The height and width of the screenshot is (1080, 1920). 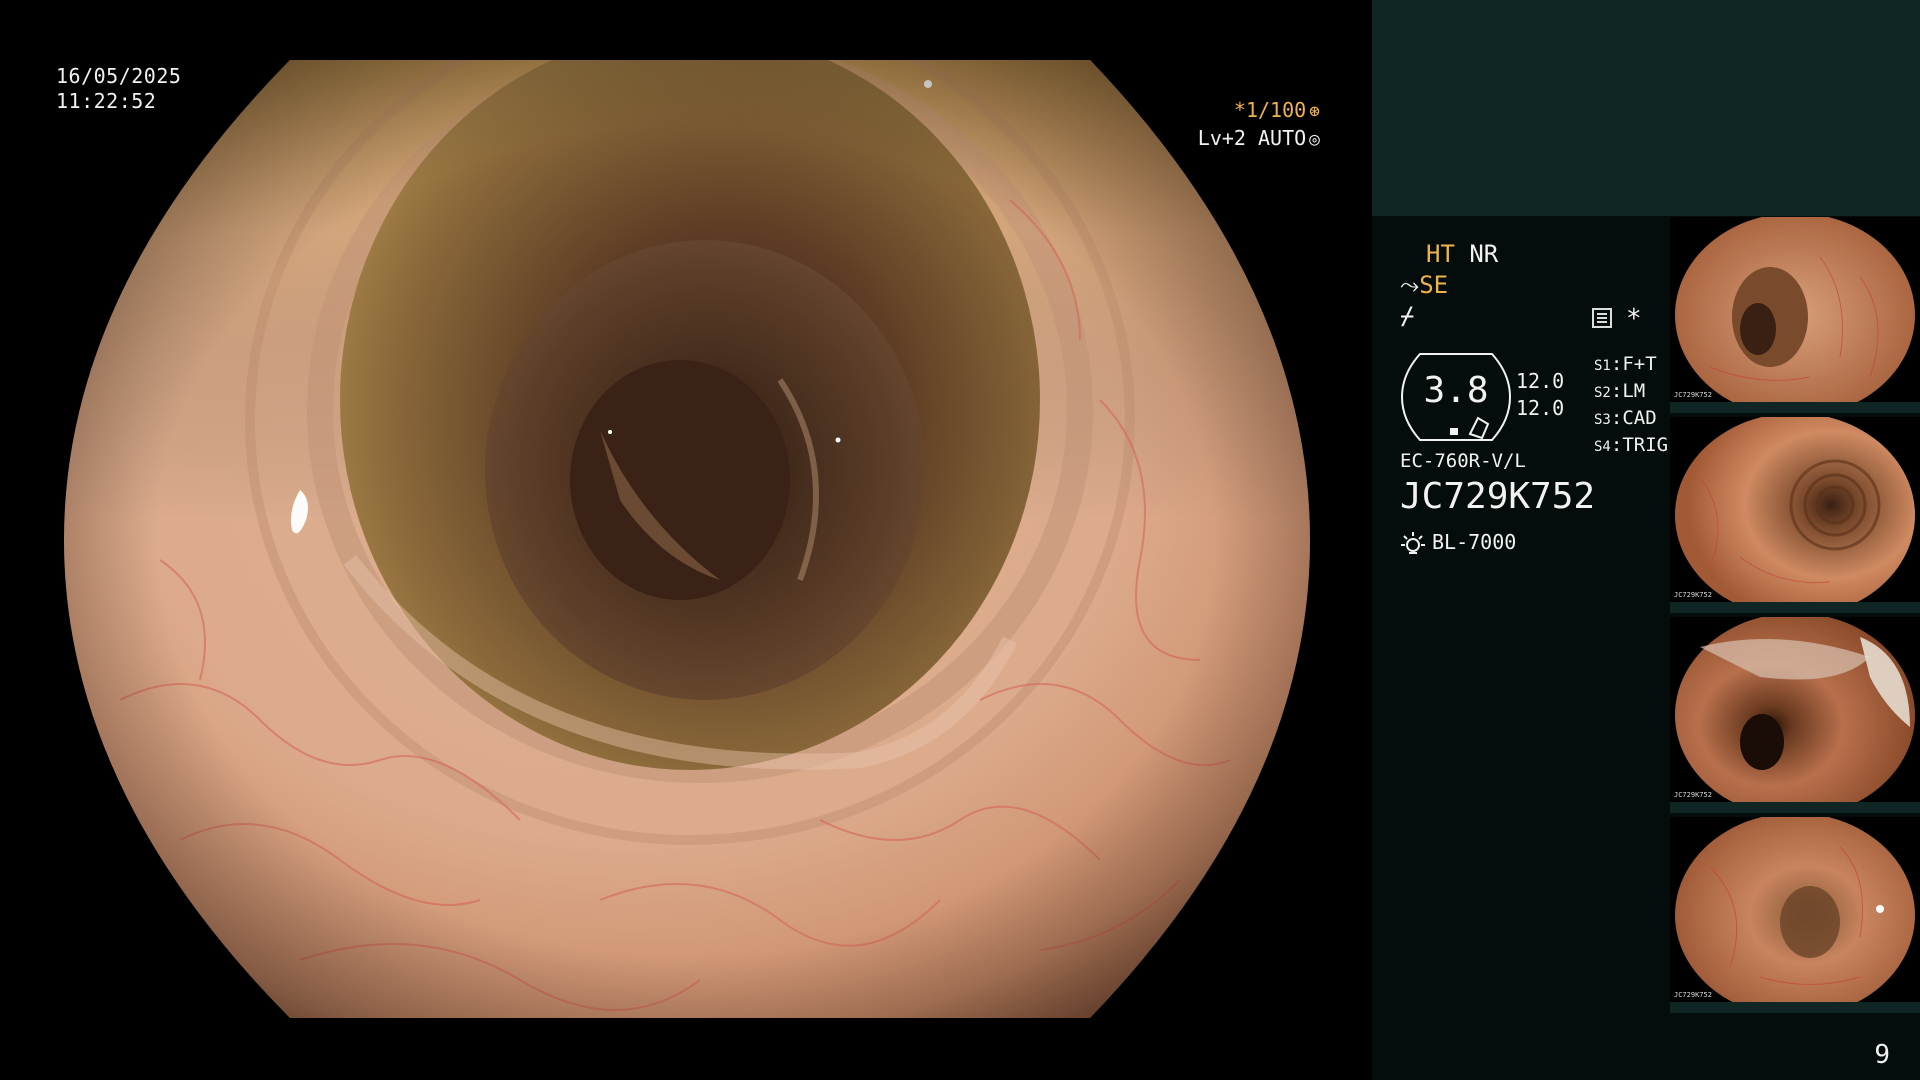 I want to click on ht-nr-row: HT NR, so click(x=1462, y=254).